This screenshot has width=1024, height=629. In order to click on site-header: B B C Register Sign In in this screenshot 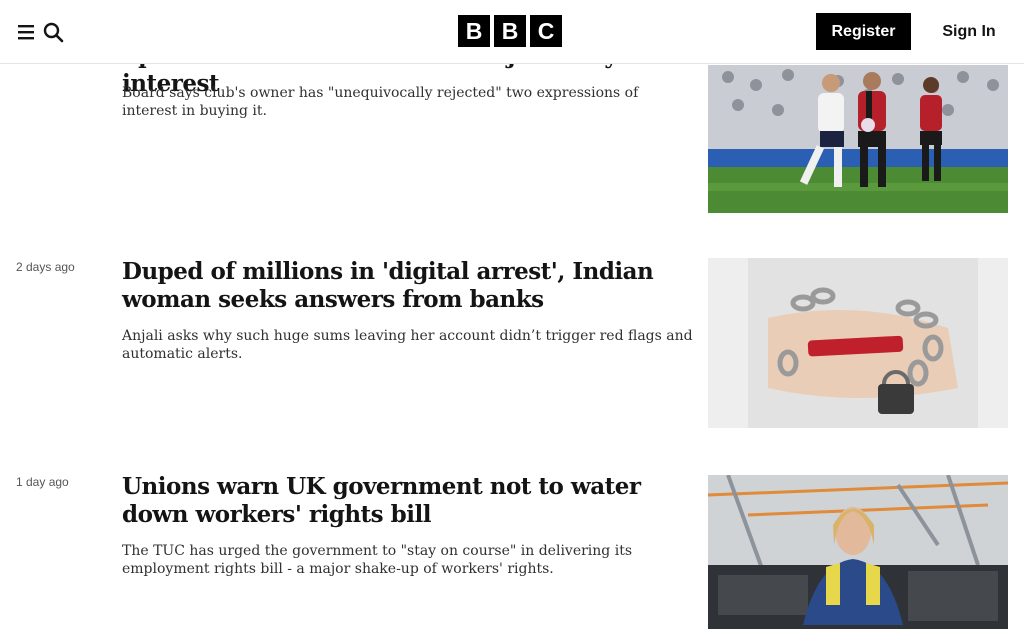, I will do `click(512, 32)`.